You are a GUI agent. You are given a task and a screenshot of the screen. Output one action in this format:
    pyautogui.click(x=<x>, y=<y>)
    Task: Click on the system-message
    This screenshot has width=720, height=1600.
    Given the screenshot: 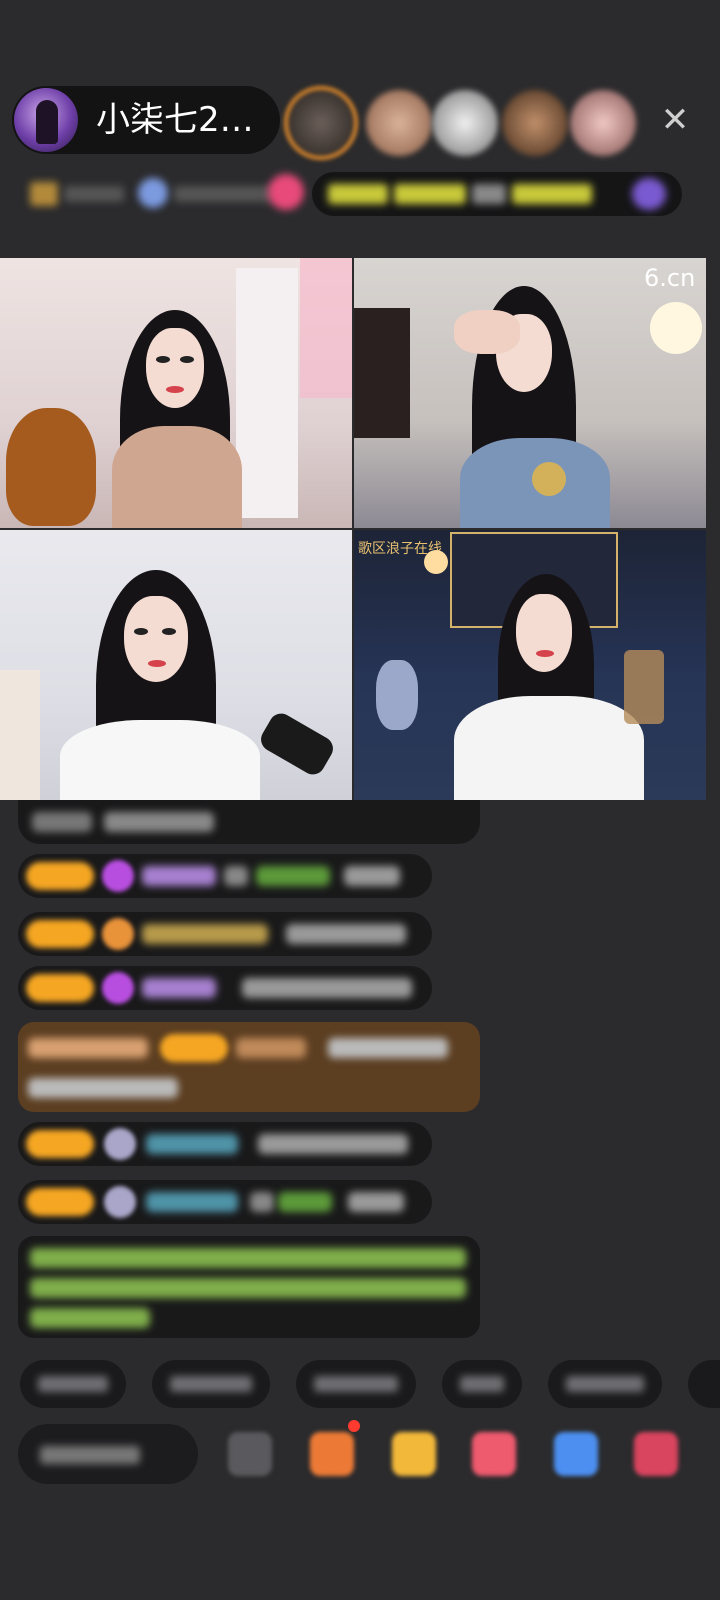 What is the action you would take?
    pyautogui.click(x=249, y=1067)
    